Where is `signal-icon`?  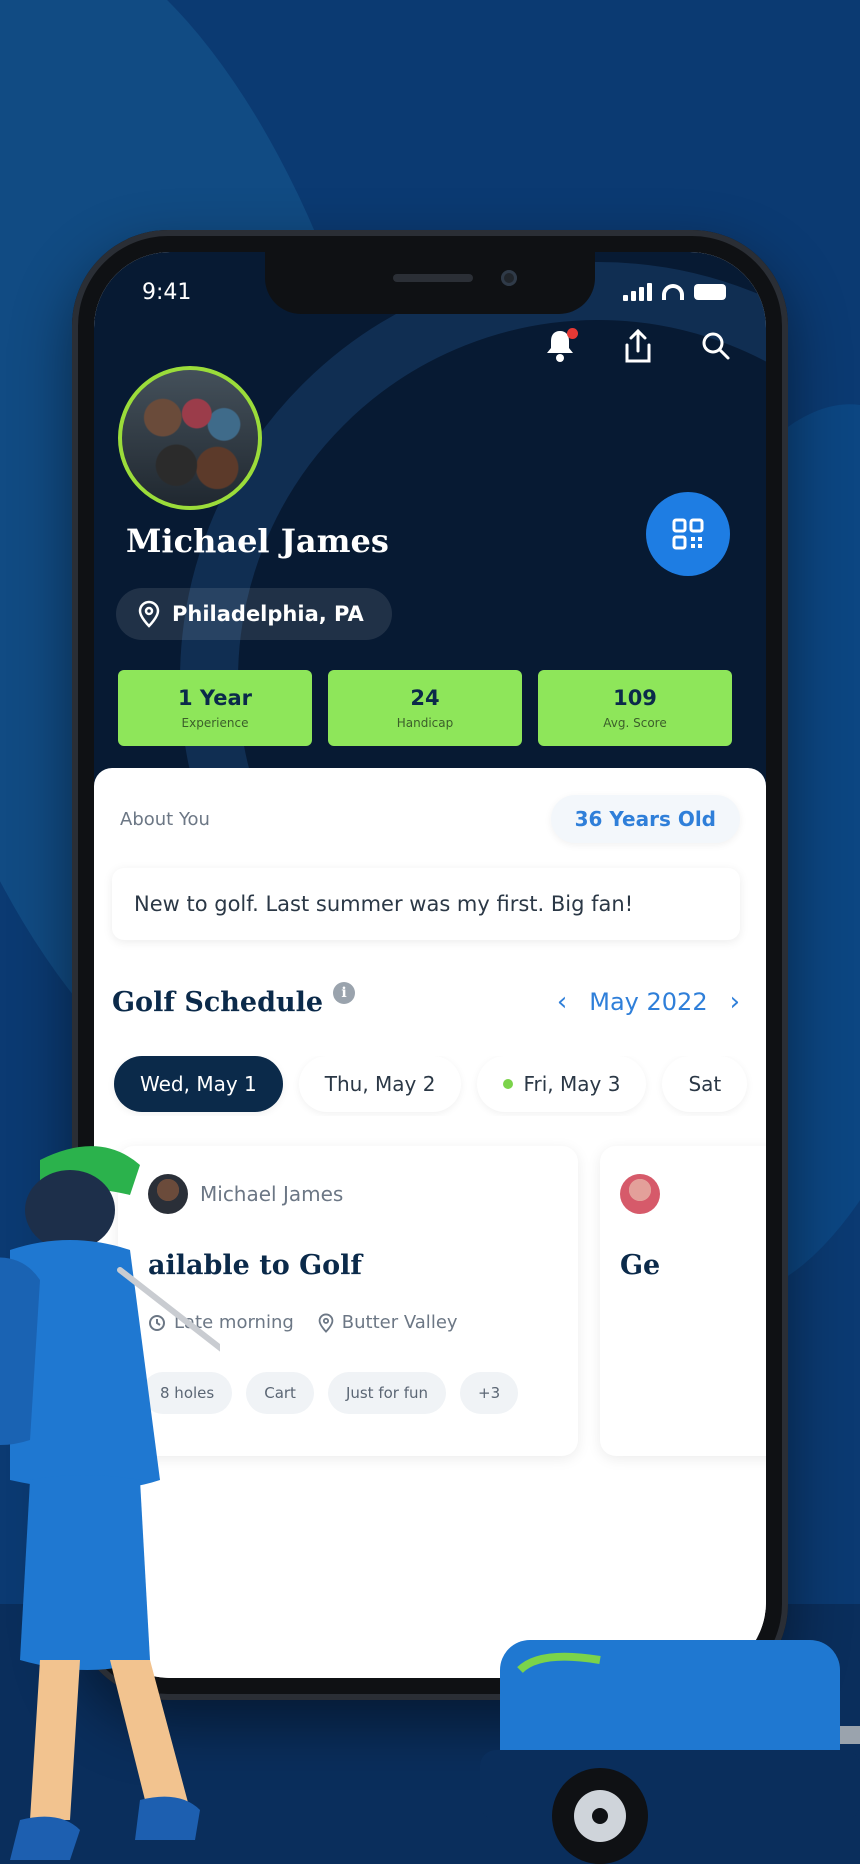 signal-icon is located at coordinates (637, 292).